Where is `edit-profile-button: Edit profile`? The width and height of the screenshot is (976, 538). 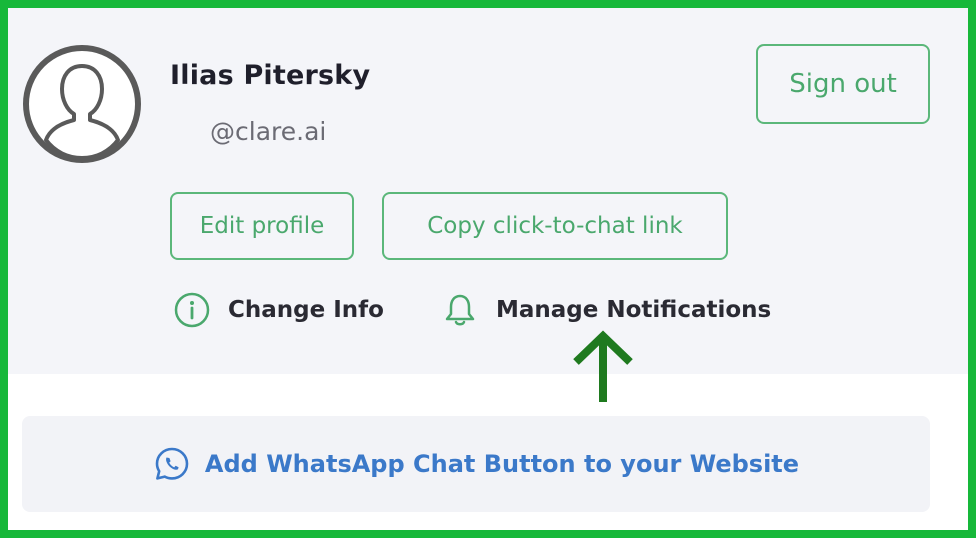 edit-profile-button: Edit profile is located at coordinates (262, 226).